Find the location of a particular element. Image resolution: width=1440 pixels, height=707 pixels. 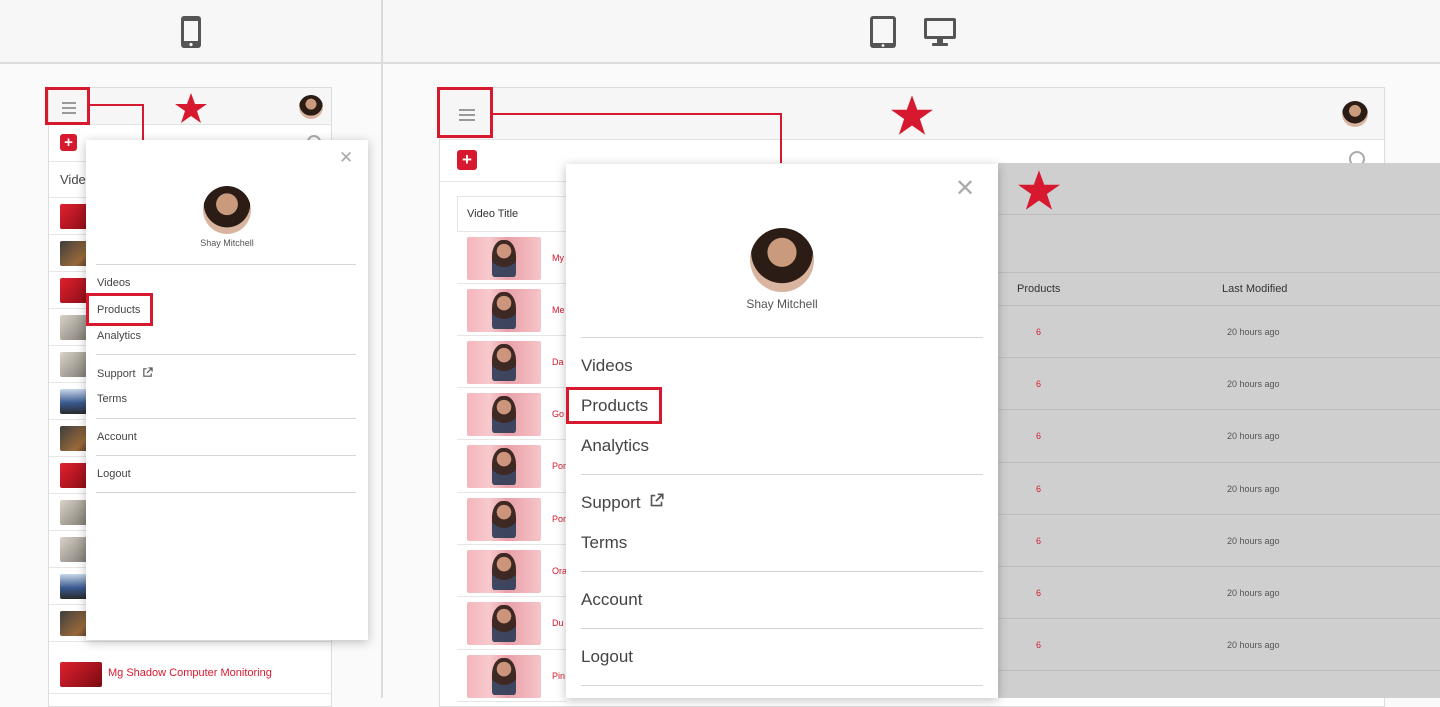

desktop-header is located at coordinates (1219, 189).